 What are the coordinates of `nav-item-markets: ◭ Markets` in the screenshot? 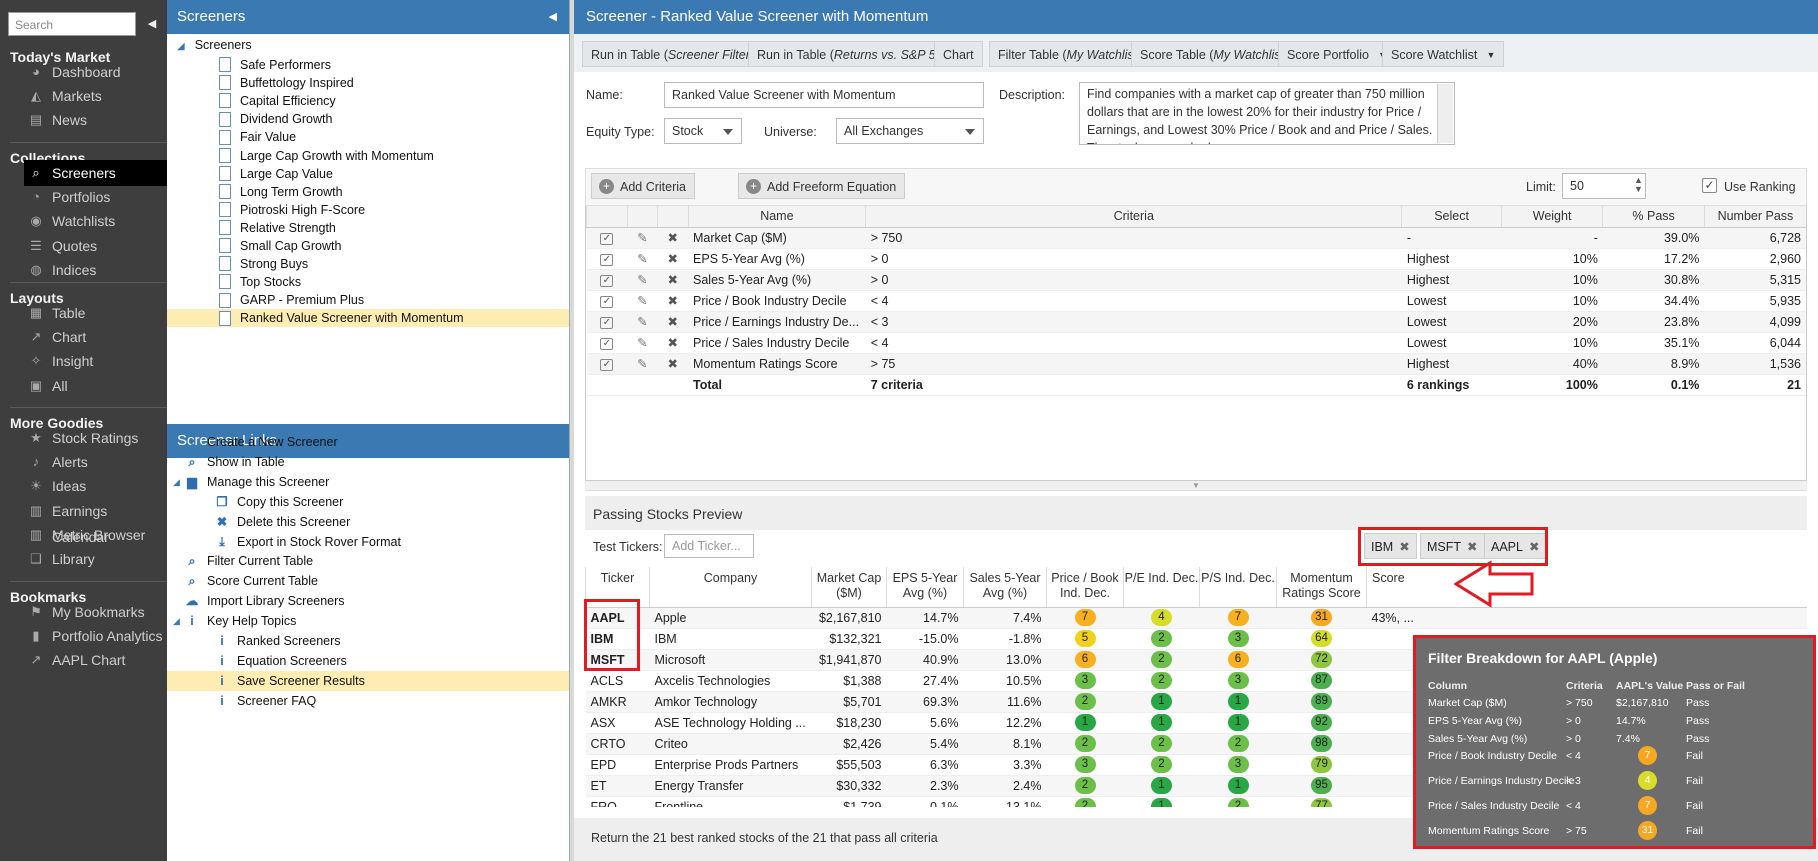 It's located at (95, 96).